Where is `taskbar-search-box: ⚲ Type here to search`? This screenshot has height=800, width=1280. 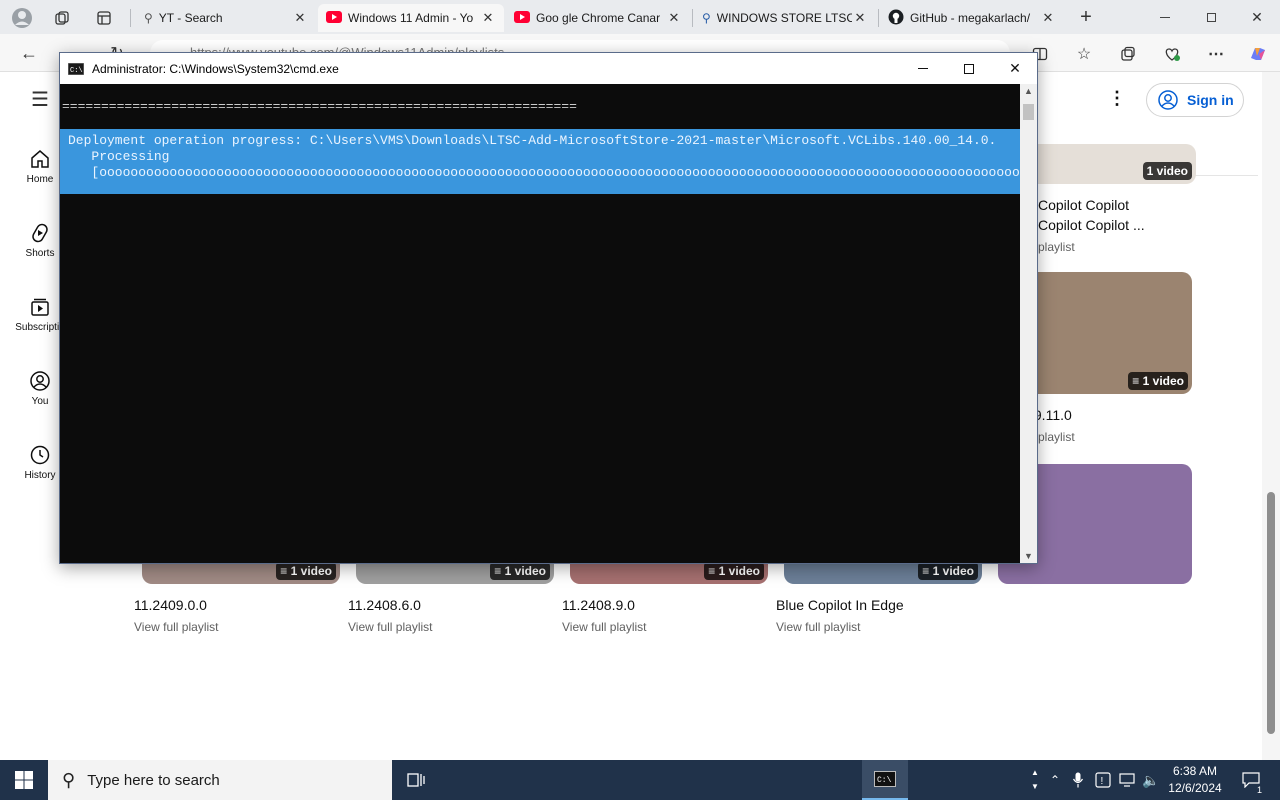
taskbar-search-box: ⚲ Type here to search is located at coordinates (220, 780).